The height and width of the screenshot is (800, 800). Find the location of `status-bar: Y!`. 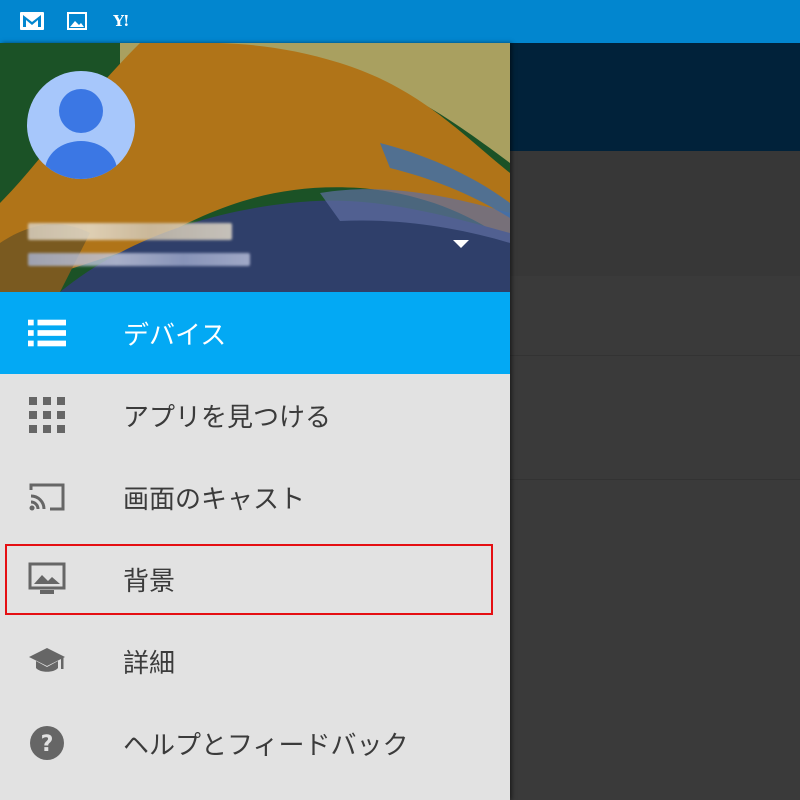

status-bar: Y! is located at coordinates (400, 21).